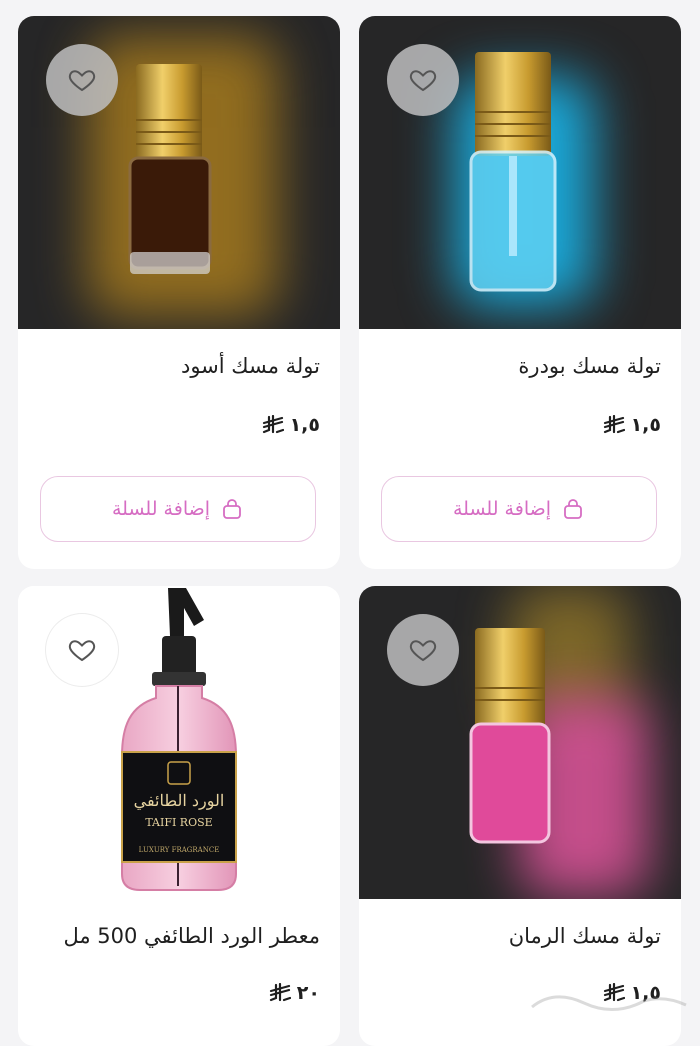 This screenshot has height=1046, width=700. Describe the element at coordinates (308, 993) in the screenshot. I see `price-value: ٢٠` at that location.